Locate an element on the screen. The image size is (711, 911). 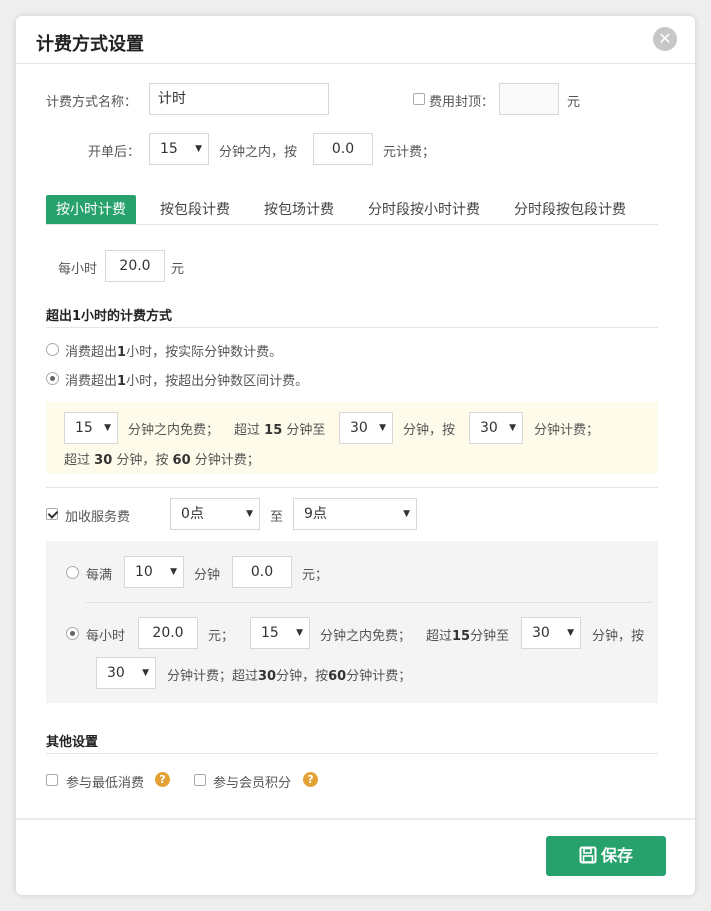
overtime-option-actual-label: 消费超出1小时，按实际分钟数计费。 is located at coordinates (174, 352).